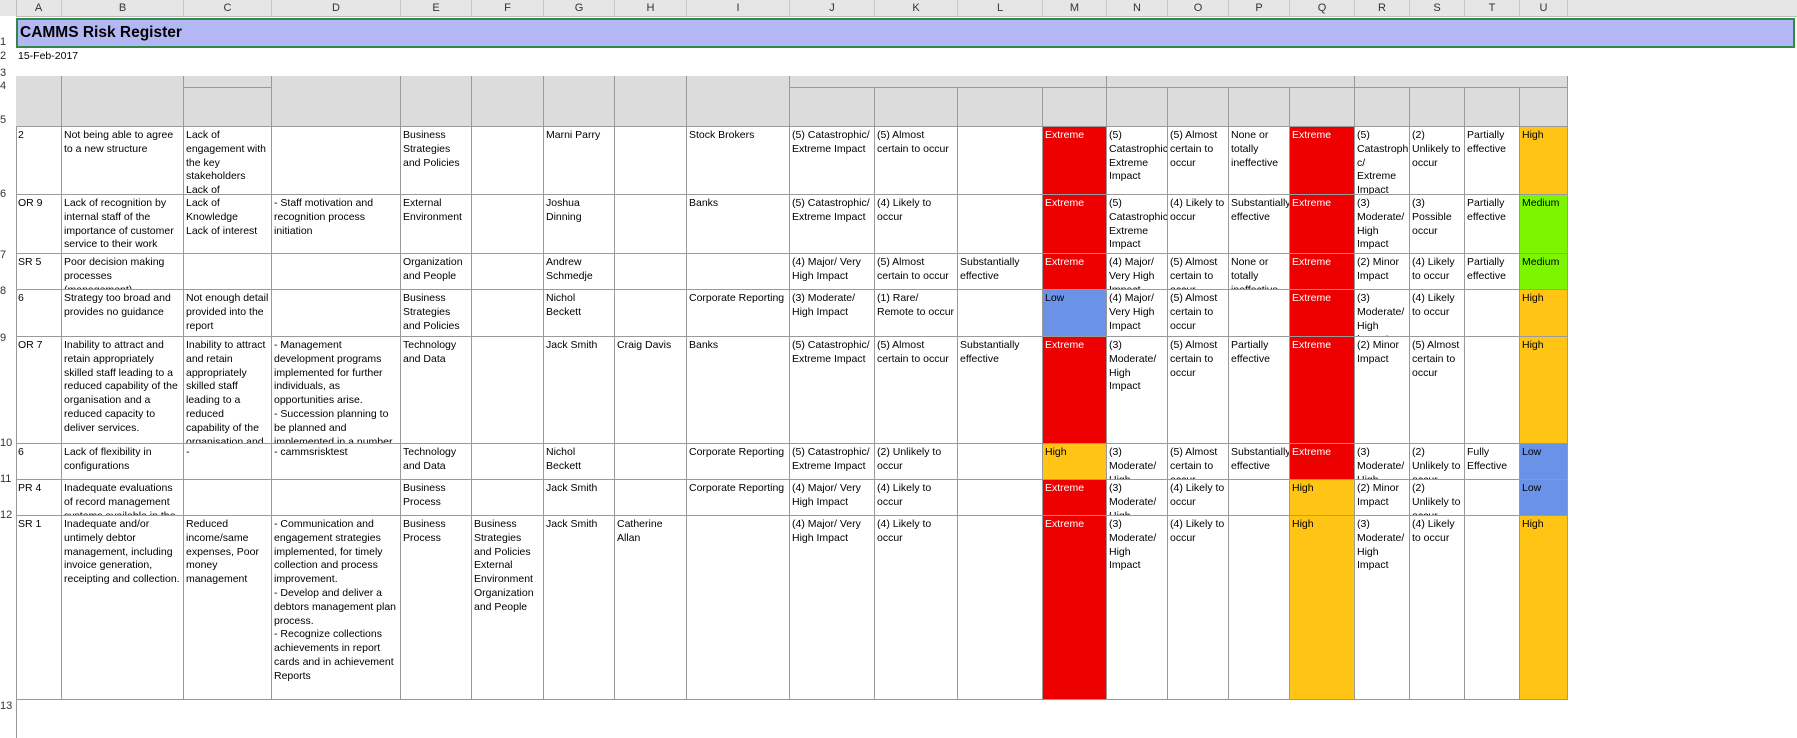 The height and width of the screenshot is (738, 1797). I want to click on cell-f-rating: Low, so click(1544, 462).